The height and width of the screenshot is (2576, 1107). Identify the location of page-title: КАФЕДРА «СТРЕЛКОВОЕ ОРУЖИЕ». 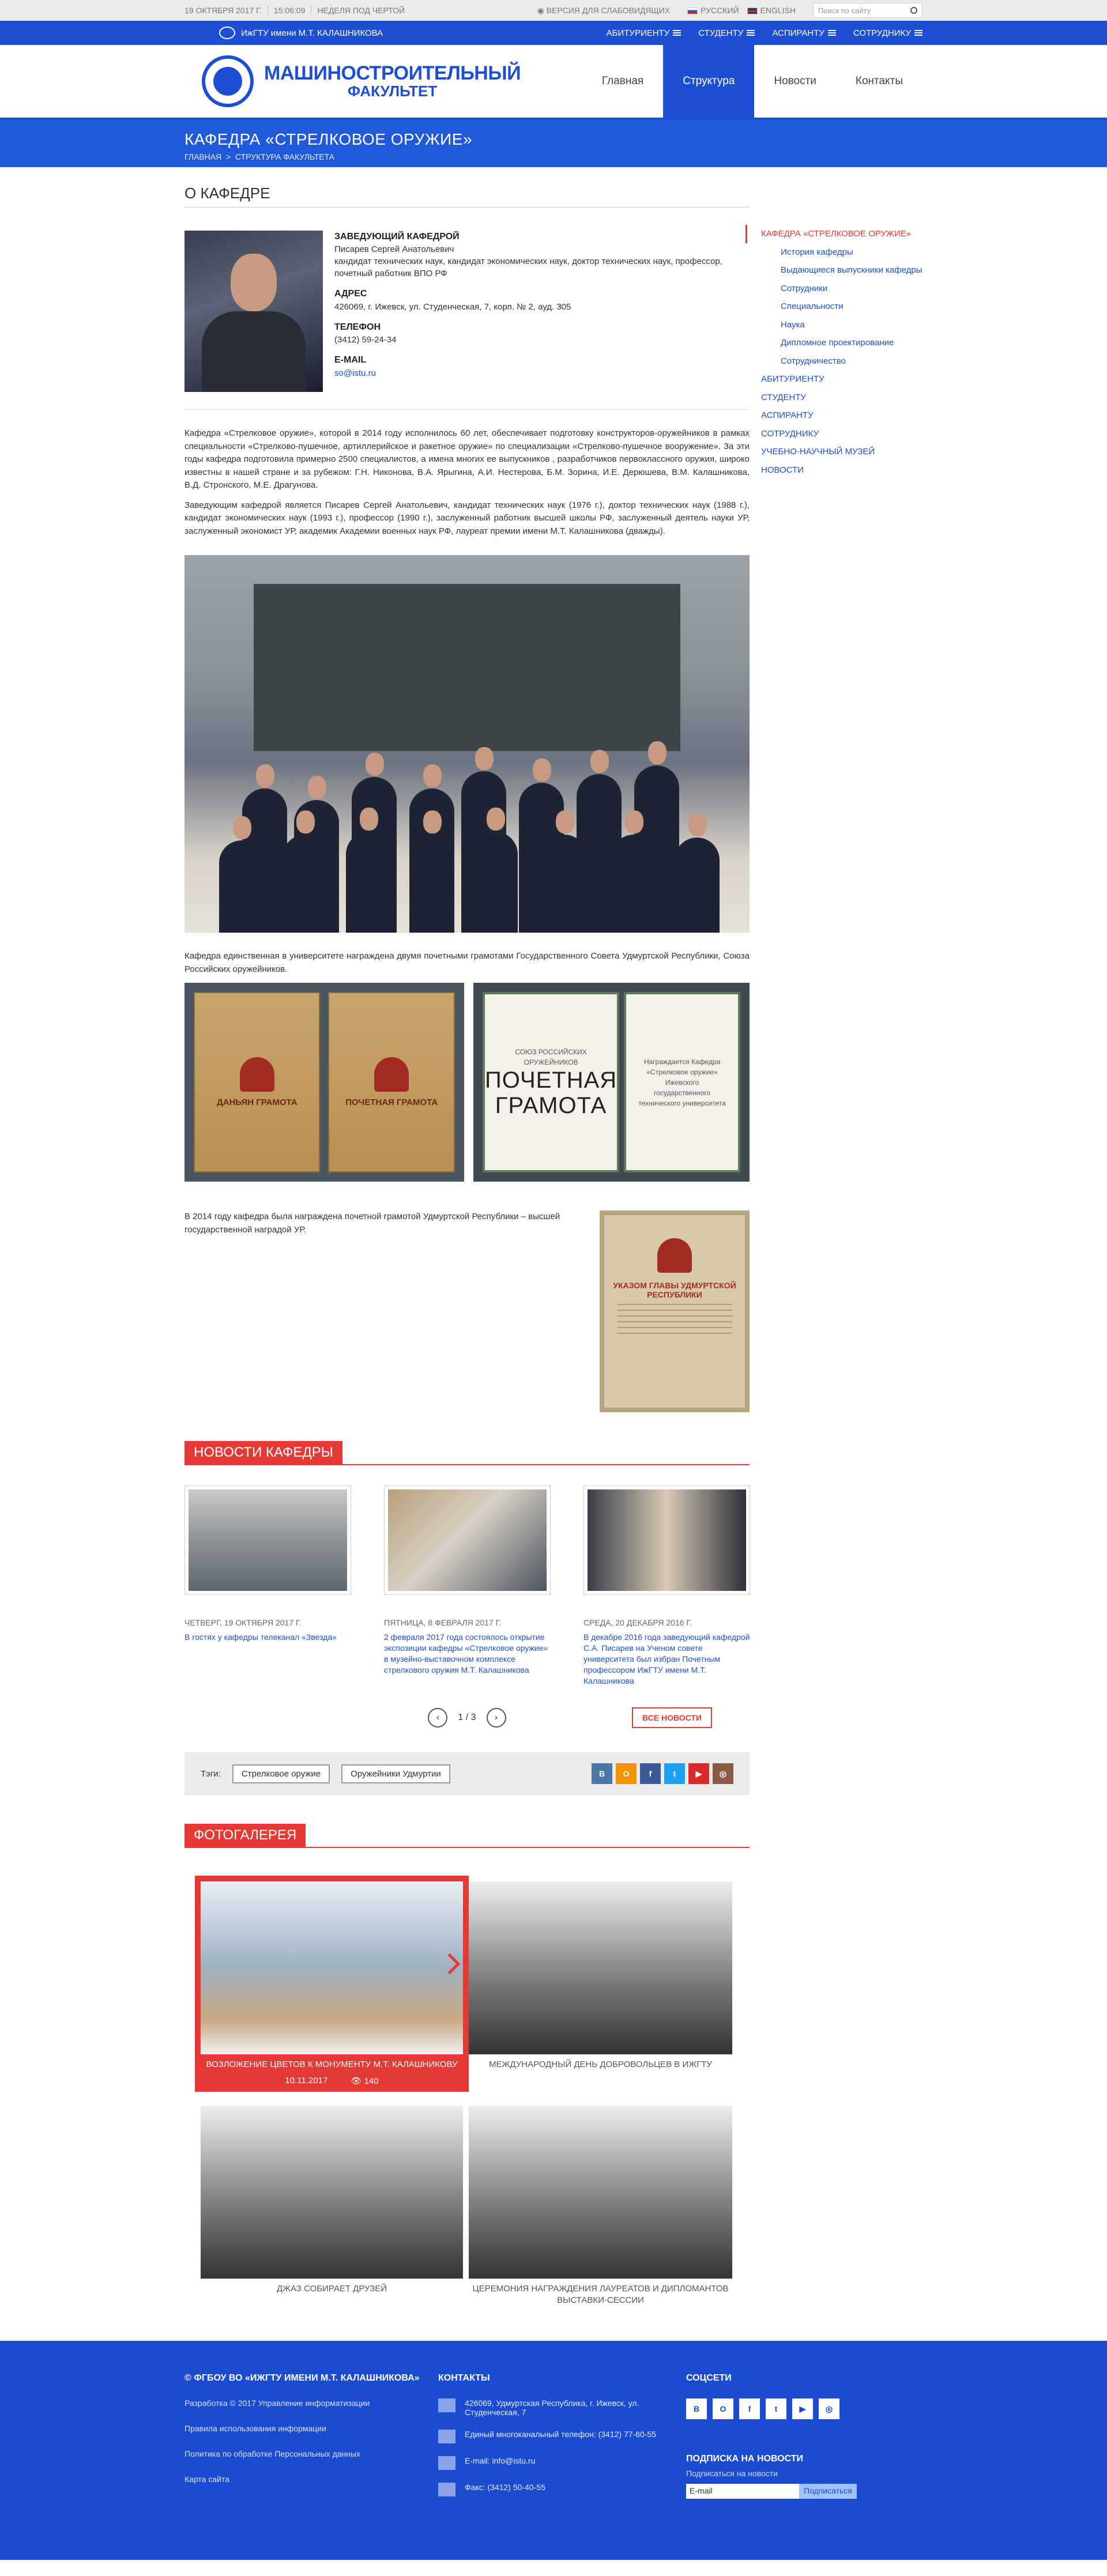
(328, 139).